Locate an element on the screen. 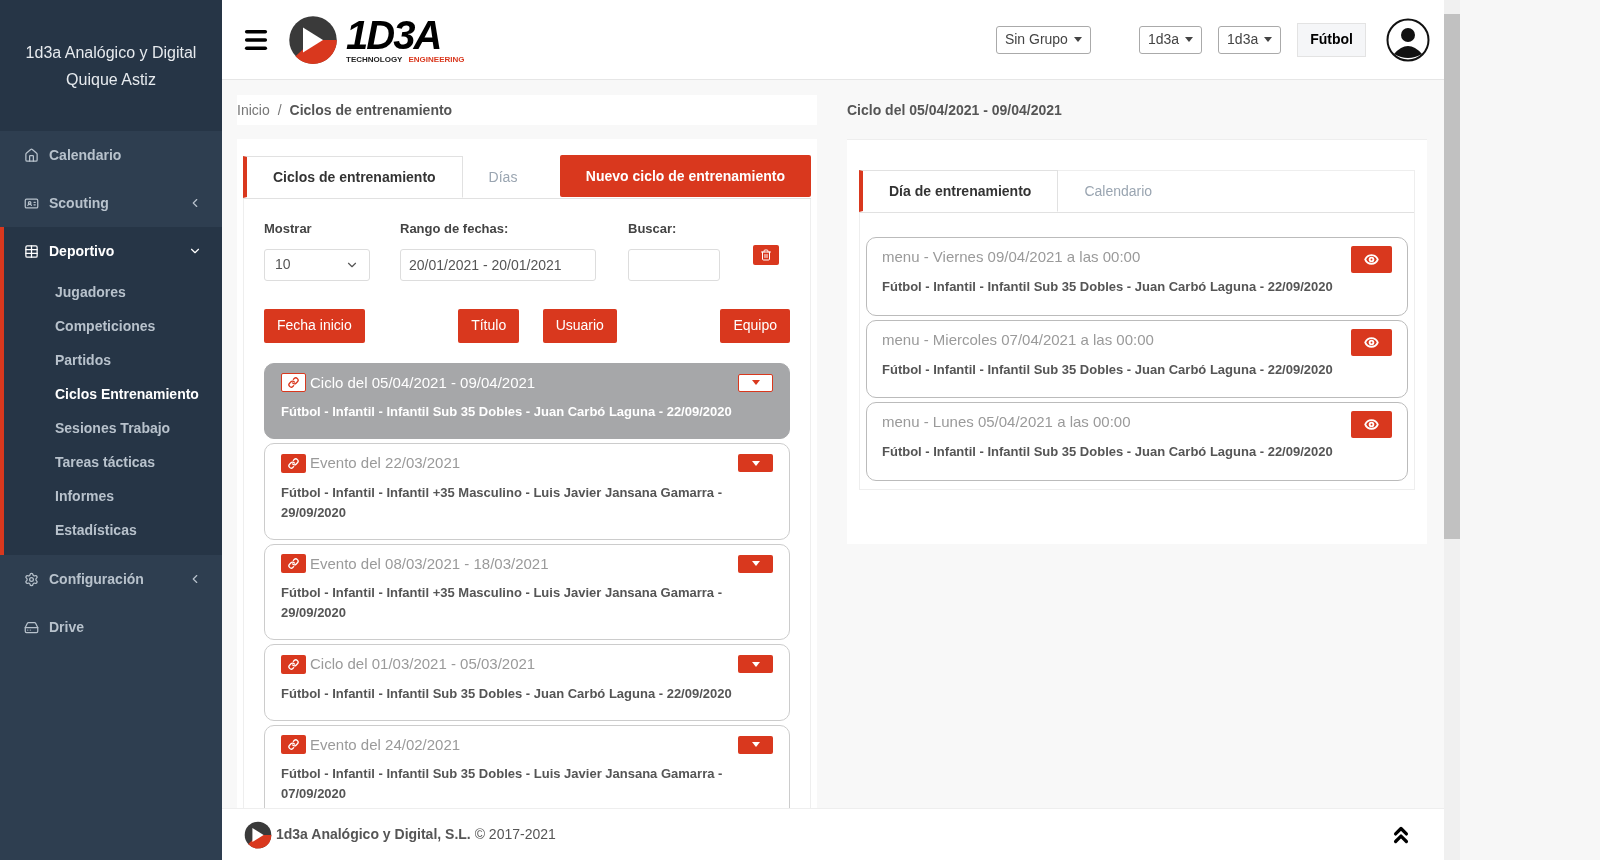 This screenshot has width=1600, height=860. cycle-title: Evento del 08/03/2021 - 18/03/2021 is located at coordinates (430, 563).